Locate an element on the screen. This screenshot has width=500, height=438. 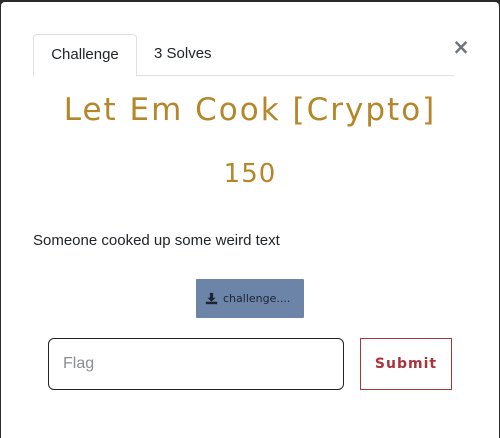
flag-input is located at coordinates (196, 364).